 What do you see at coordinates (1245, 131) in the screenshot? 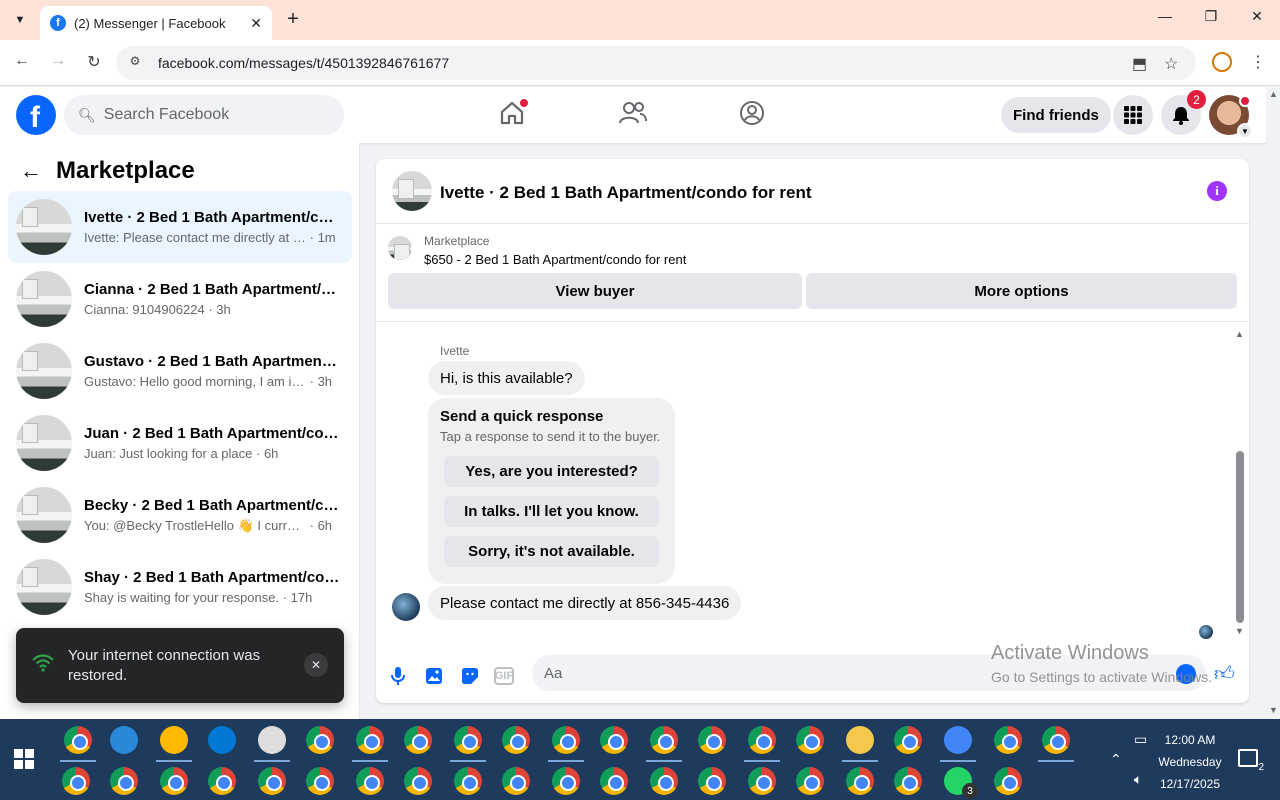
I see `chevron-down-icon: ▼` at bounding box center [1245, 131].